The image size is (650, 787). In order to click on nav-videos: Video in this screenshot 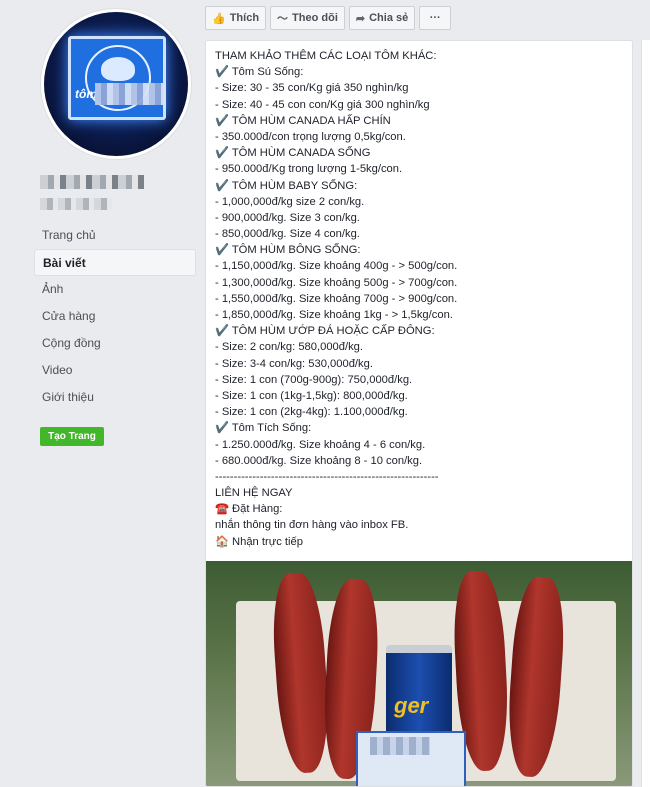, I will do `click(115, 370)`.